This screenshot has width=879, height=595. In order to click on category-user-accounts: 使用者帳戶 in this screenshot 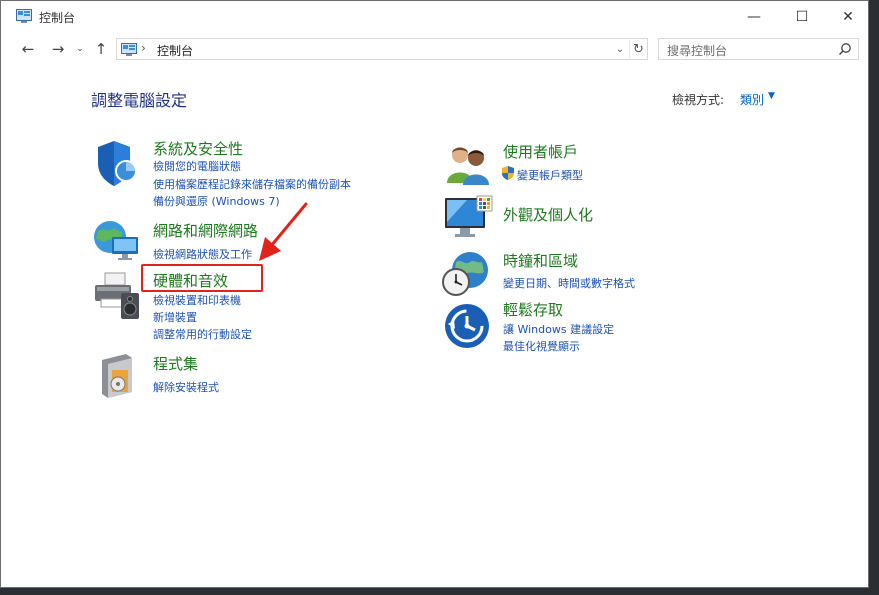, I will do `click(540, 151)`.